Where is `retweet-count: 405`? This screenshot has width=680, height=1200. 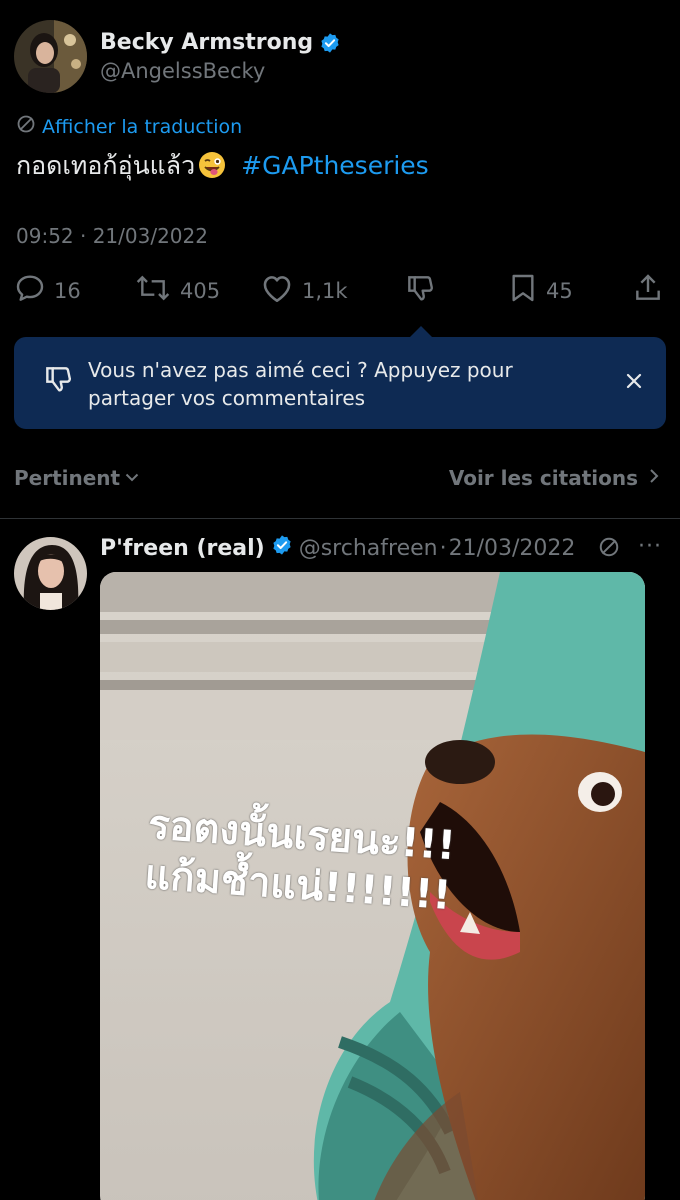
retweet-count: 405 is located at coordinates (200, 290).